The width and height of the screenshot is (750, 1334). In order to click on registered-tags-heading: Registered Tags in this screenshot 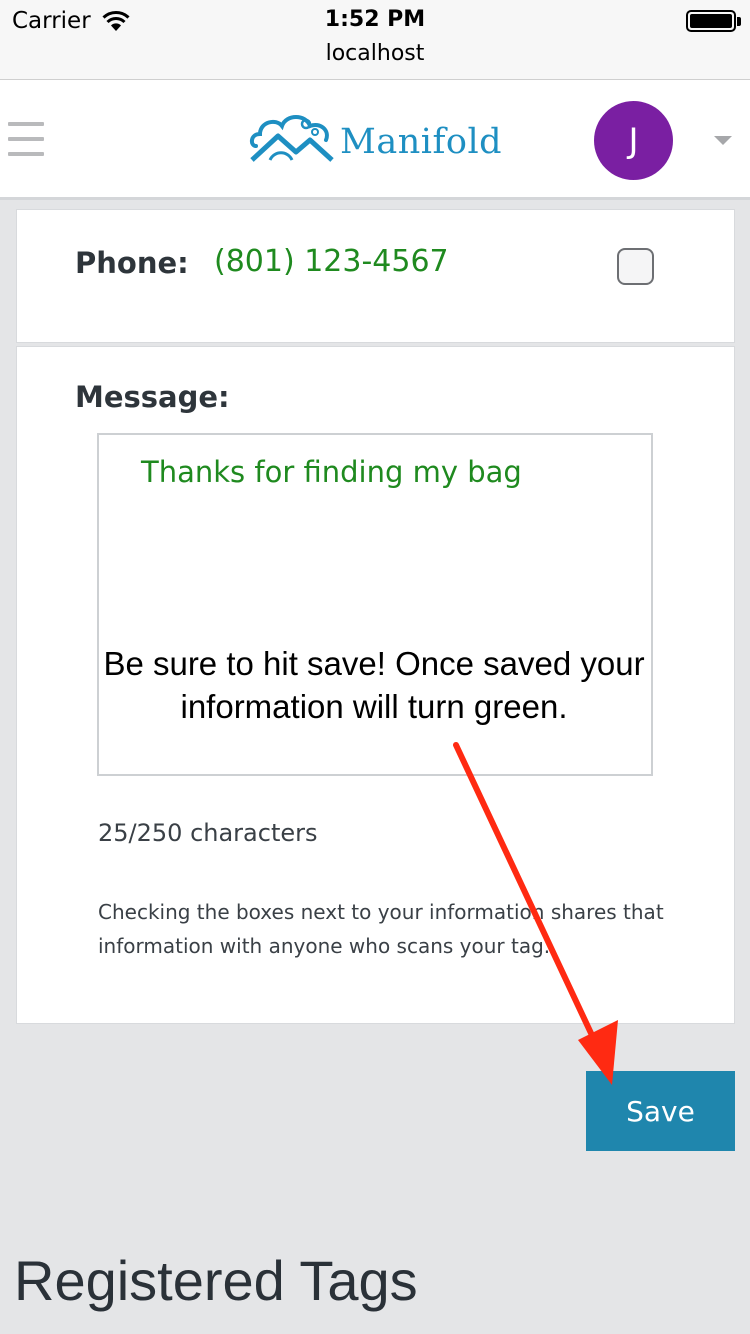, I will do `click(216, 1280)`.